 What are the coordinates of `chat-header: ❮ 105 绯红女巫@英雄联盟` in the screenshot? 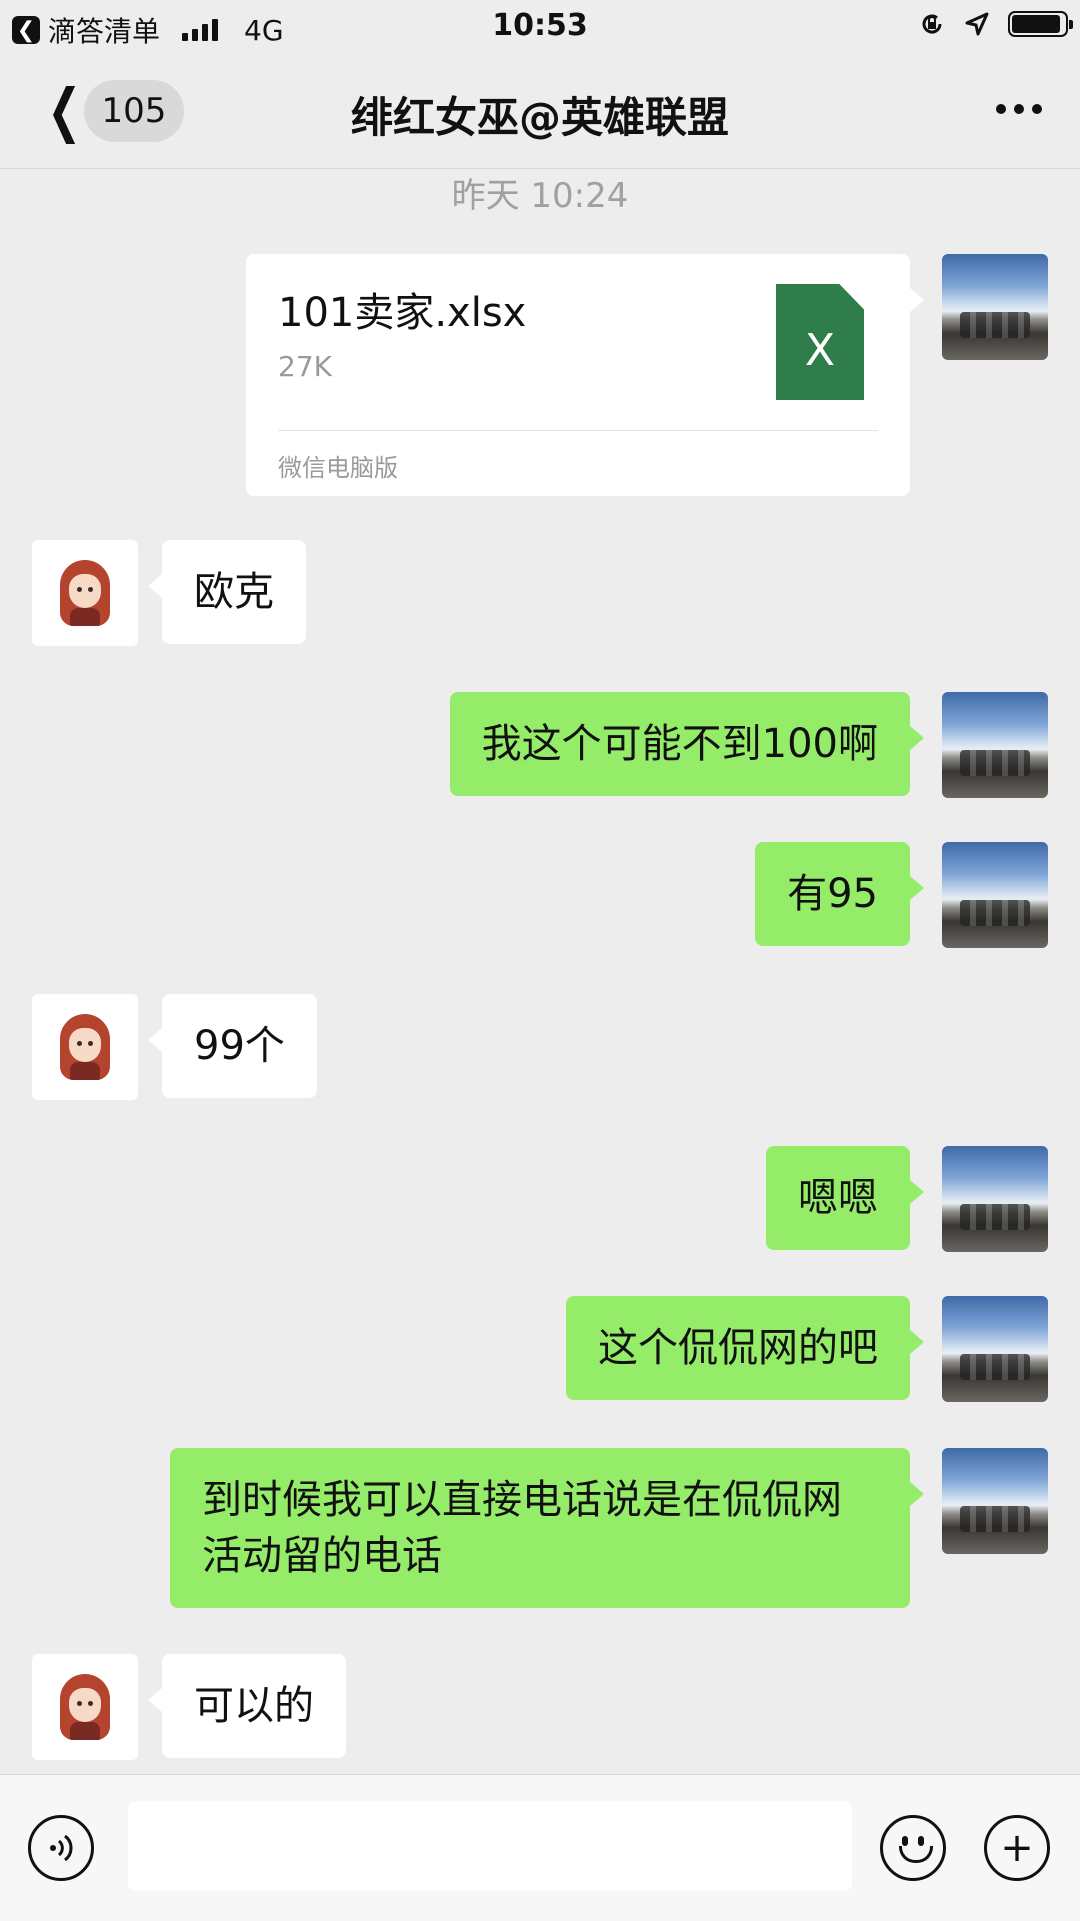 It's located at (540, 111).